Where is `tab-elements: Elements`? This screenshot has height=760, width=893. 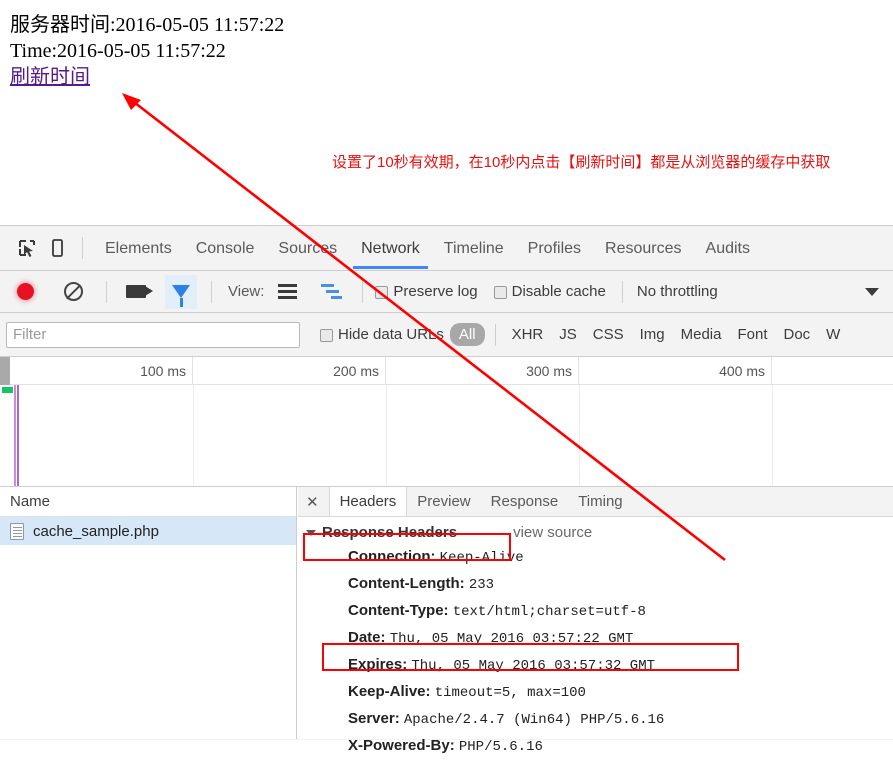 tab-elements: Elements is located at coordinates (138, 248).